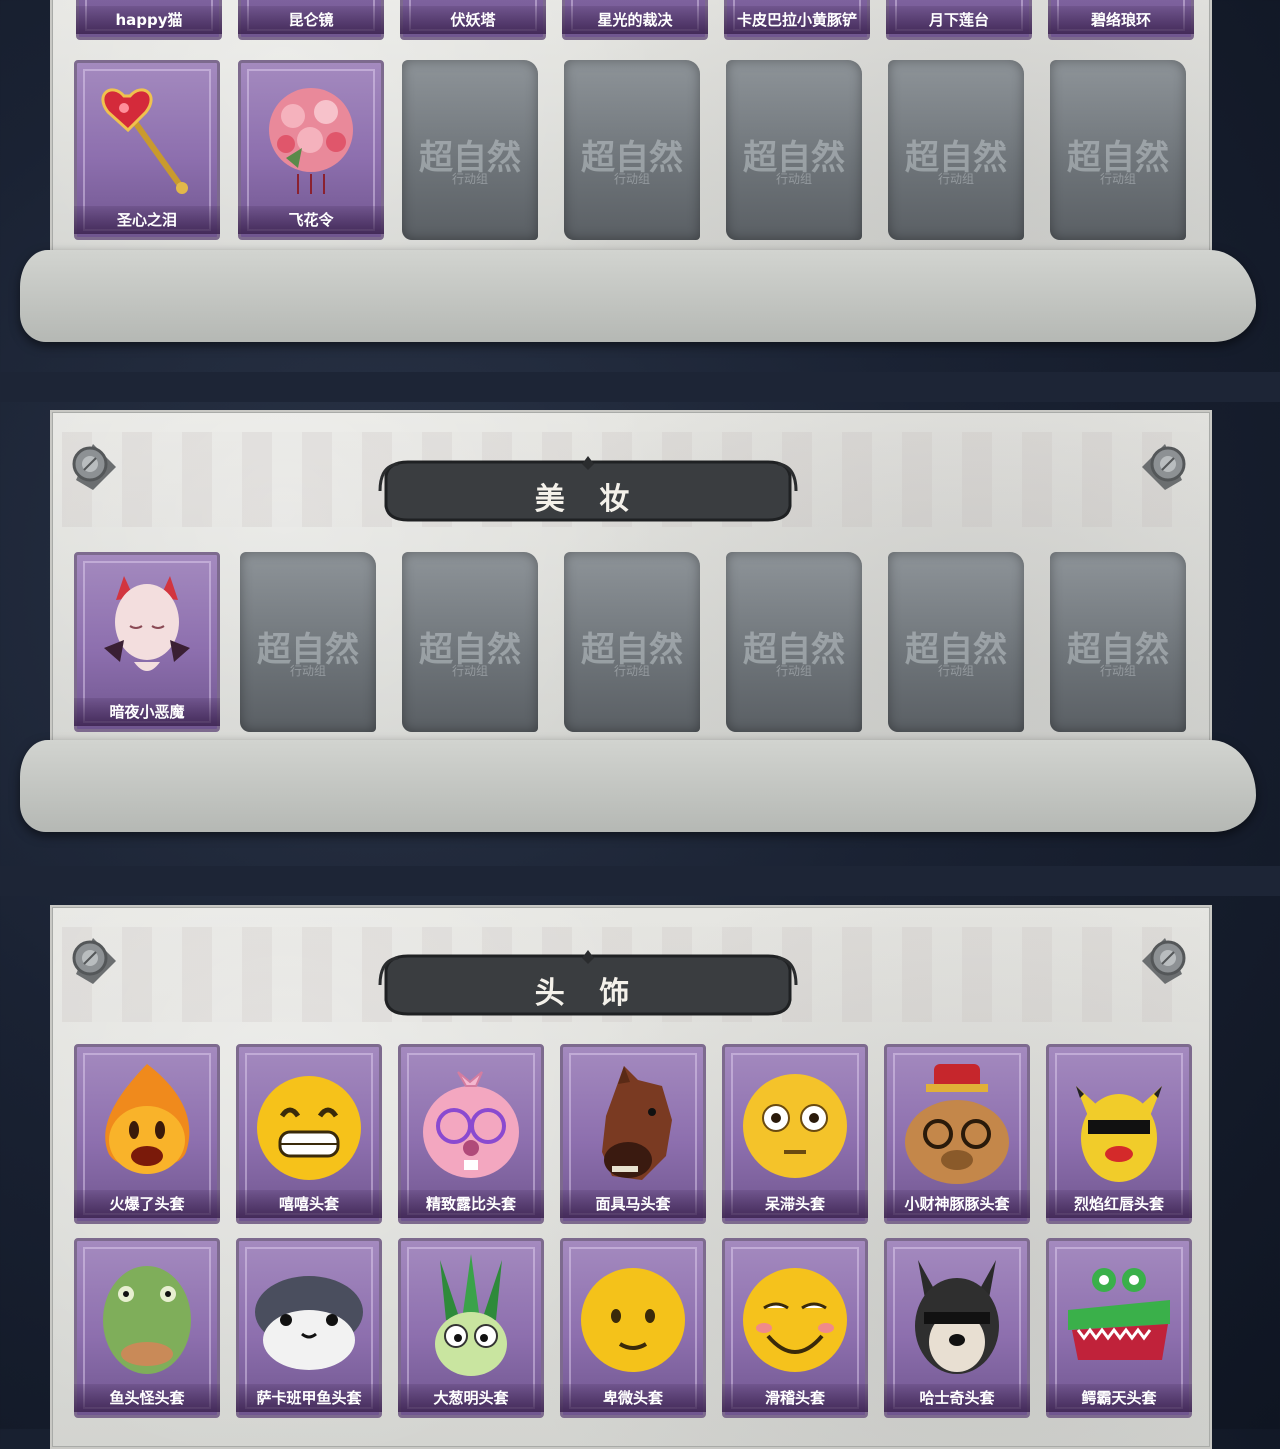 The height and width of the screenshot is (1449, 1280). What do you see at coordinates (309, 1323) in the screenshot?
I see `sacabambaspis-head-icon` at bounding box center [309, 1323].